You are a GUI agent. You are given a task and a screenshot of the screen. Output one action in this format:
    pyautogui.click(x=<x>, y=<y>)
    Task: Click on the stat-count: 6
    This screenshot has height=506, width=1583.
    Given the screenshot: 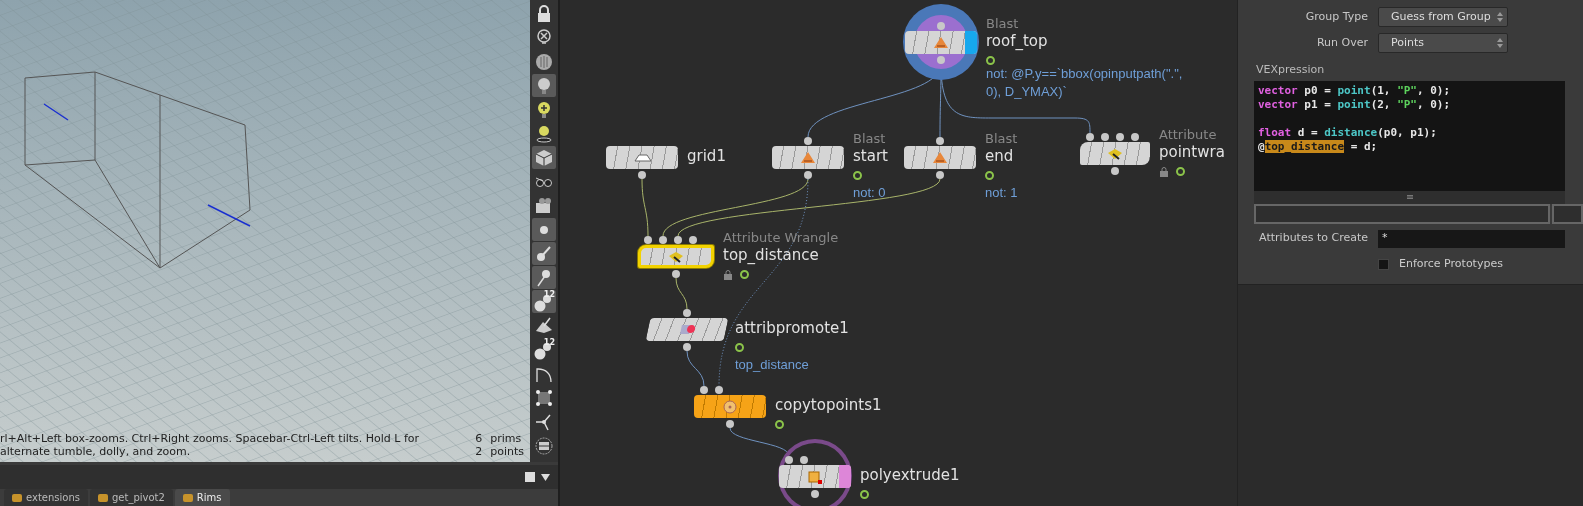 What is the action you would take?
    pyautogui.click(x=479, y=438)
    